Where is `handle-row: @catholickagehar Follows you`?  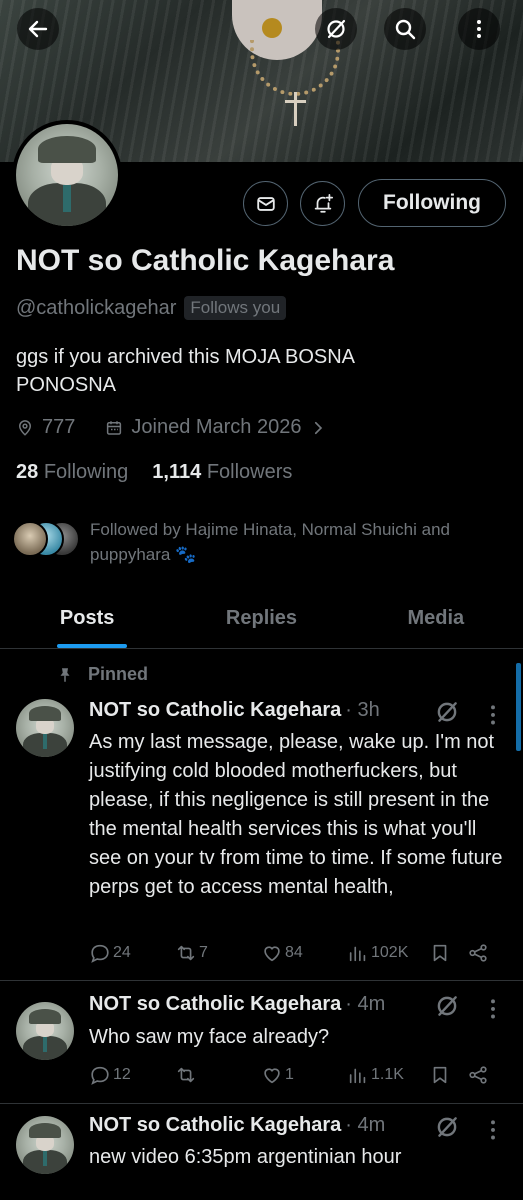 handle-row: @catholickagehar Follows you is located at coordinates (151, 308).